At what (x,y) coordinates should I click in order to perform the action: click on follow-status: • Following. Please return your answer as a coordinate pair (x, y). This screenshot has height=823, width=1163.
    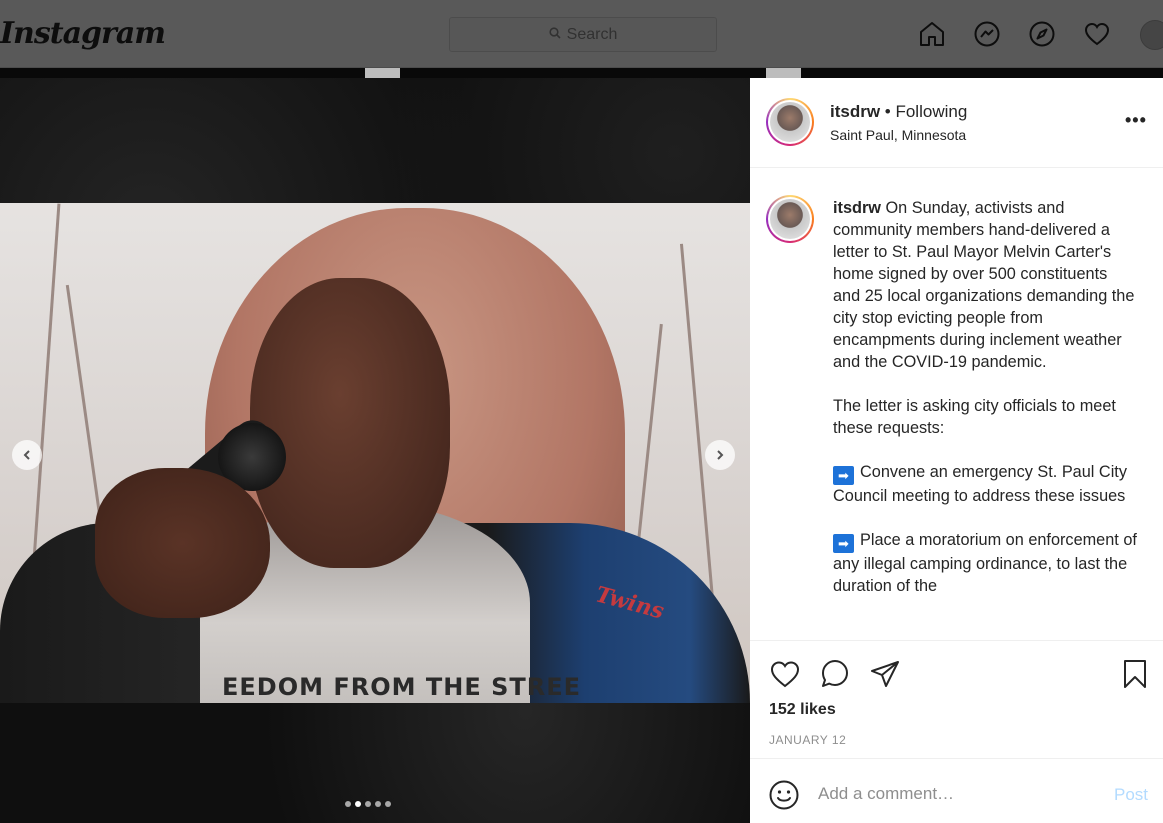
    Looking at the image, I should click on (926, 111).